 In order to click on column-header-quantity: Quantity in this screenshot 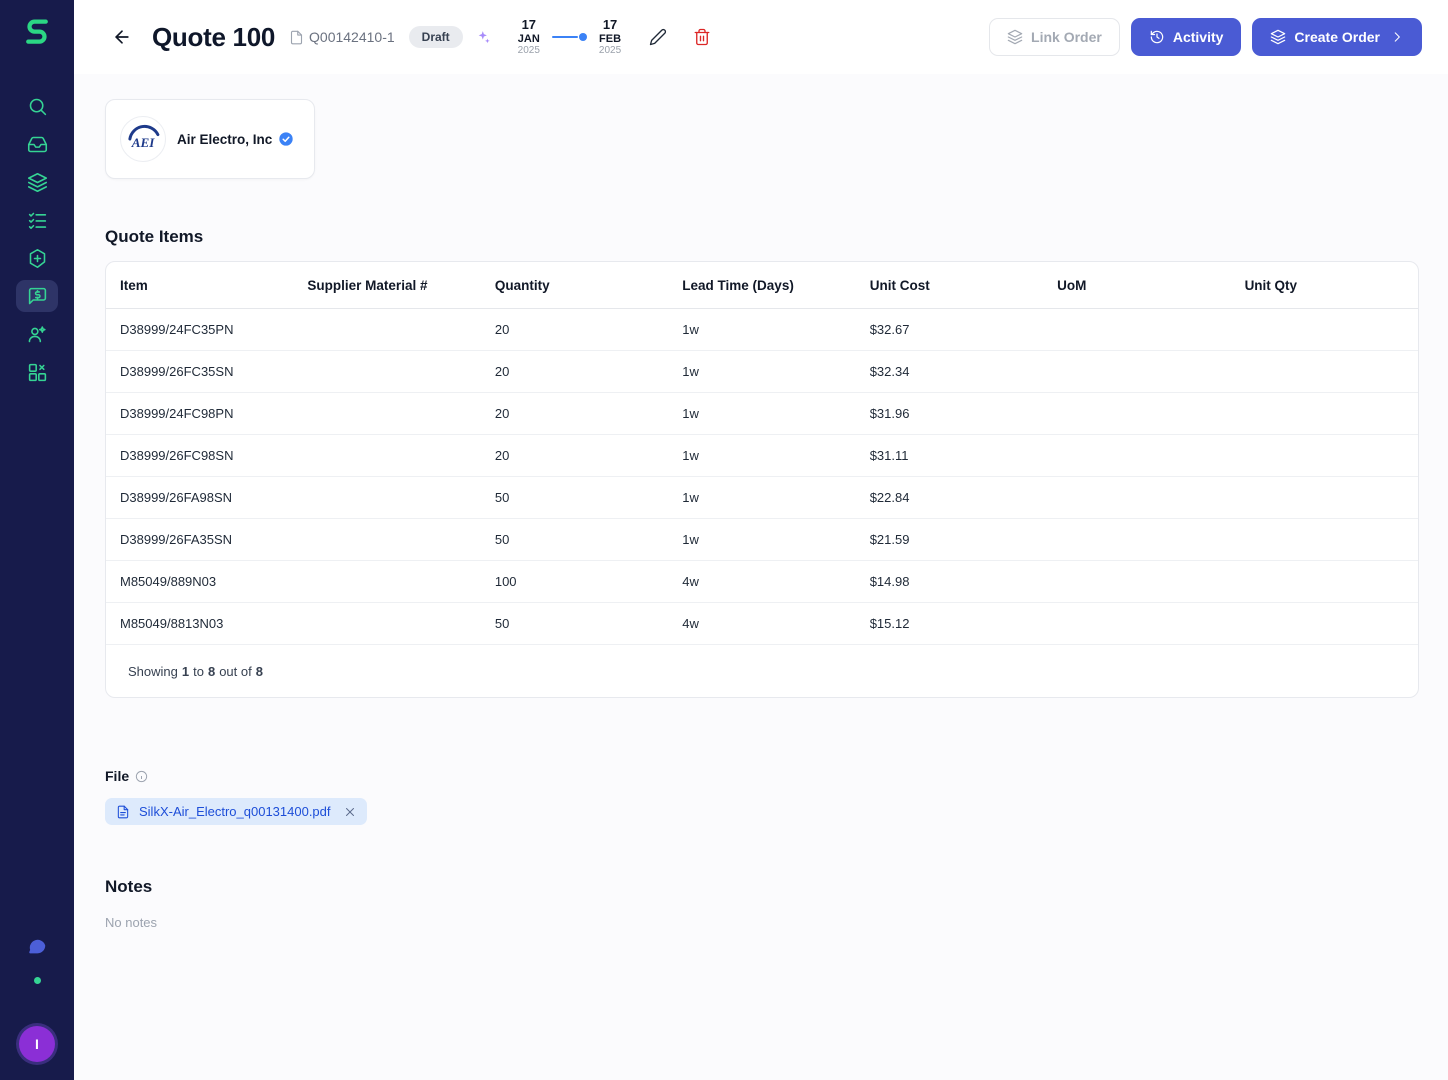, I will do `click(522, 285)`.